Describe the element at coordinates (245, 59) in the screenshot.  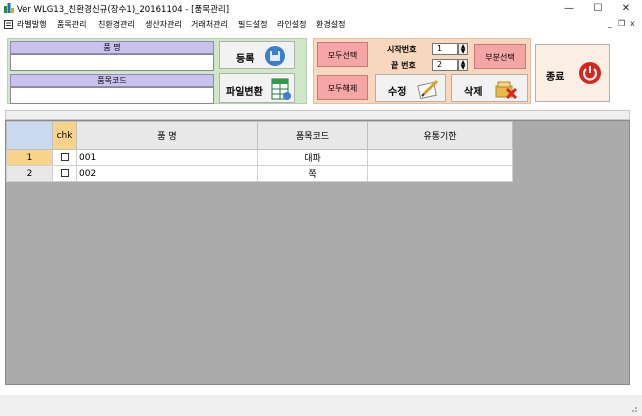
I see `register-button-label: 등록` at that location.